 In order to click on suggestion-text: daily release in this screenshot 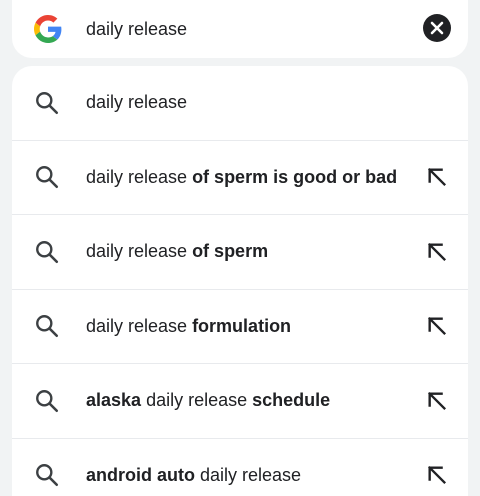, I will do `click(246, 102)`.